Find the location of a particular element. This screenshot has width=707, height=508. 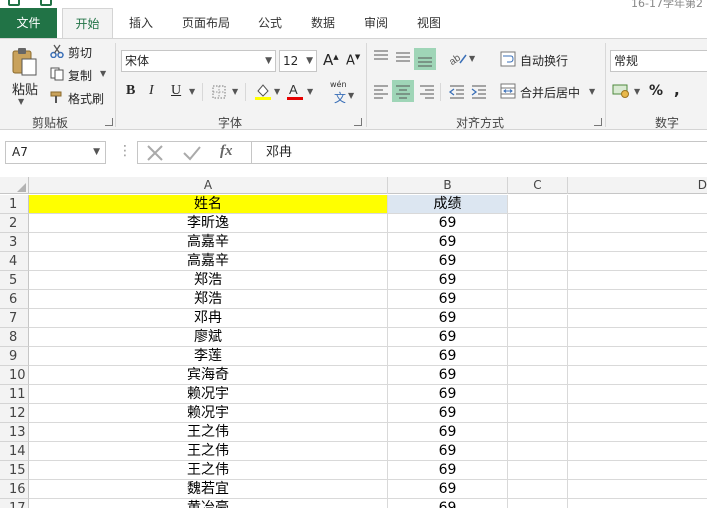

font-color-icon: A is located at coordinates (295, 92).